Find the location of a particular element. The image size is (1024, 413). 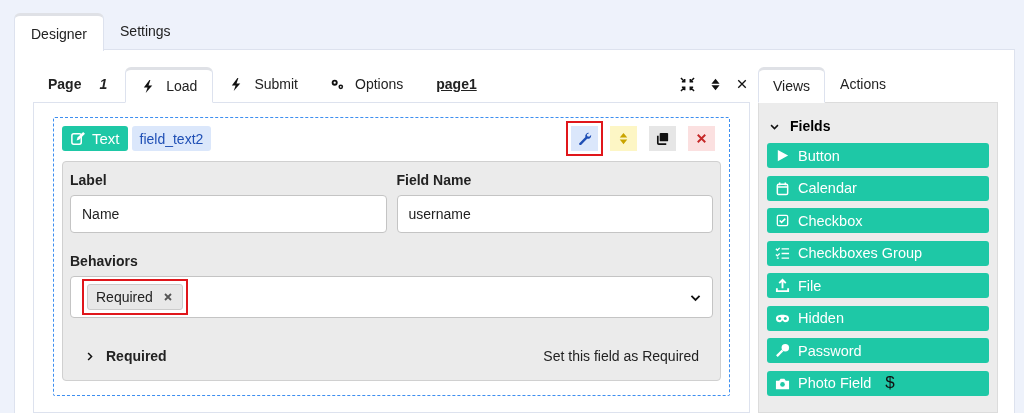

compress-icon is located at coordinates (687, 84).